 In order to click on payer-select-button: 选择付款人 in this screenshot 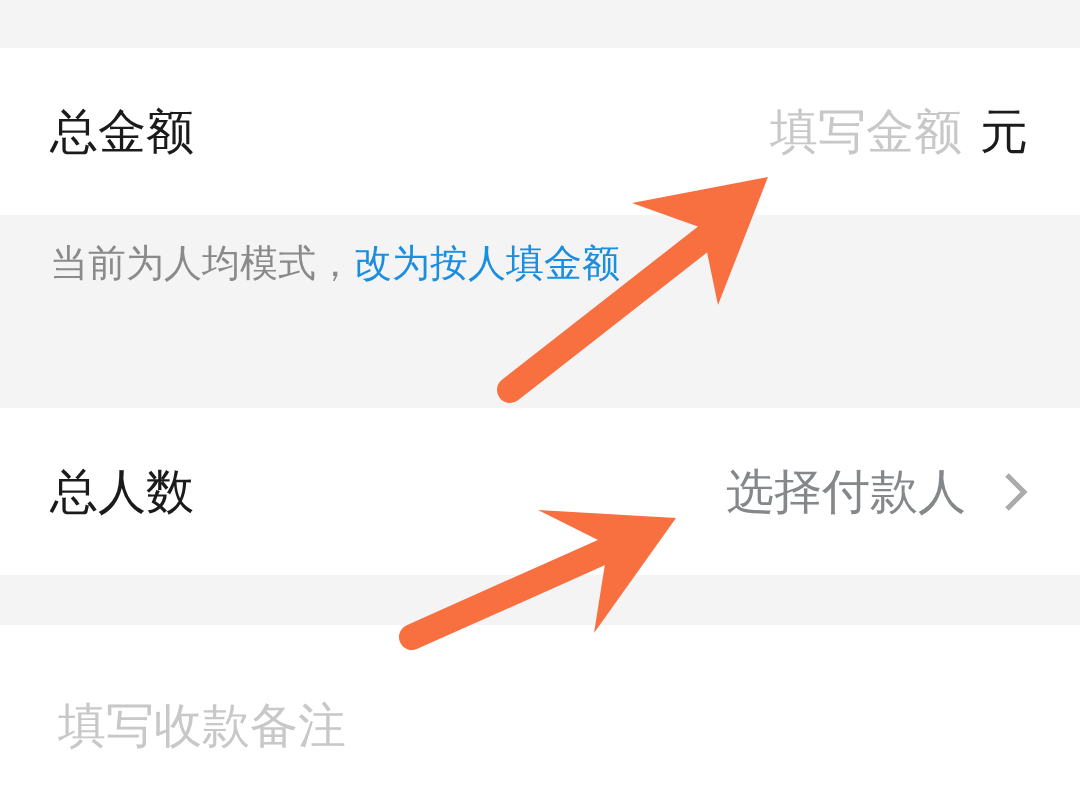, I will do `click(877, 491)`.